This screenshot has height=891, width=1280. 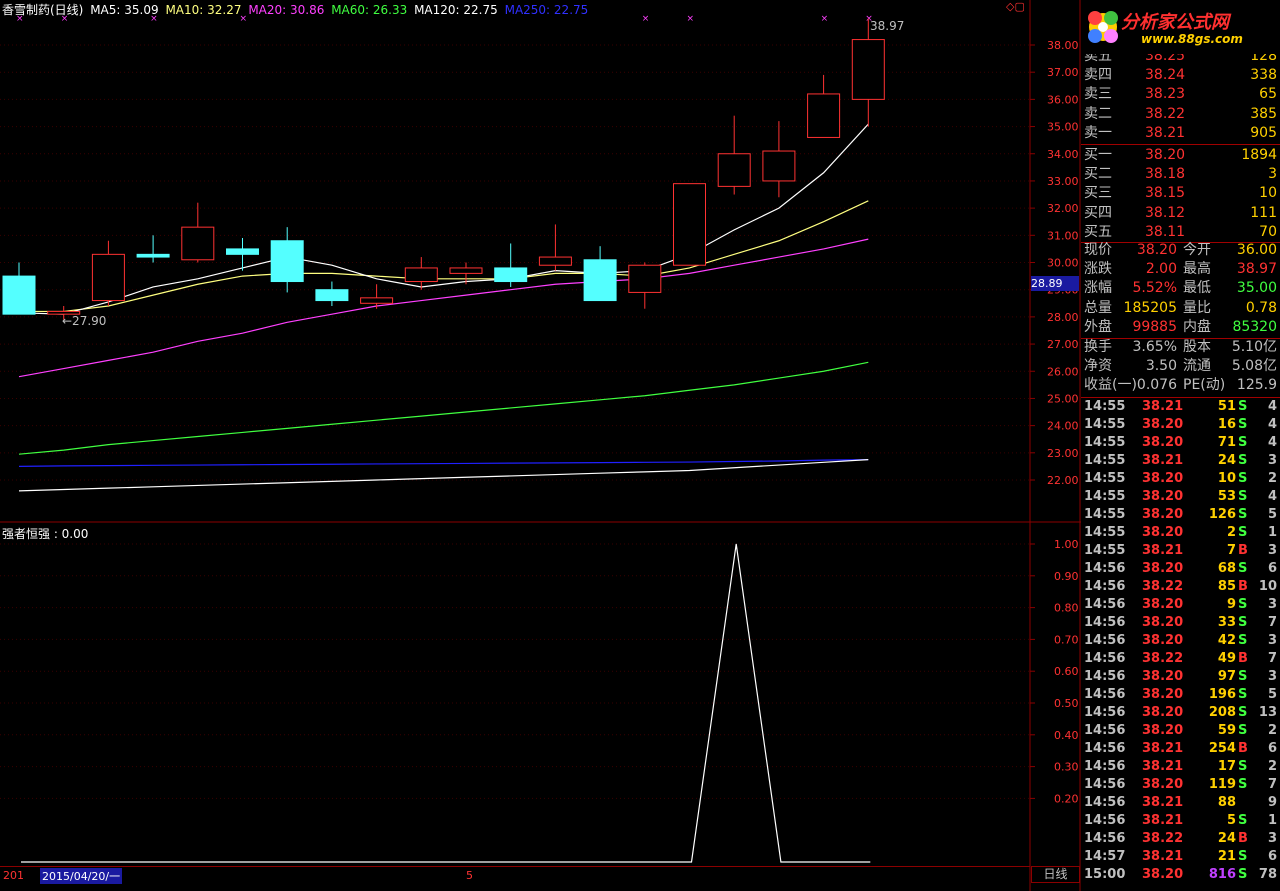 I want to click on buy-level-row: 买四 38.12 111, so click(x=1180, y=213).